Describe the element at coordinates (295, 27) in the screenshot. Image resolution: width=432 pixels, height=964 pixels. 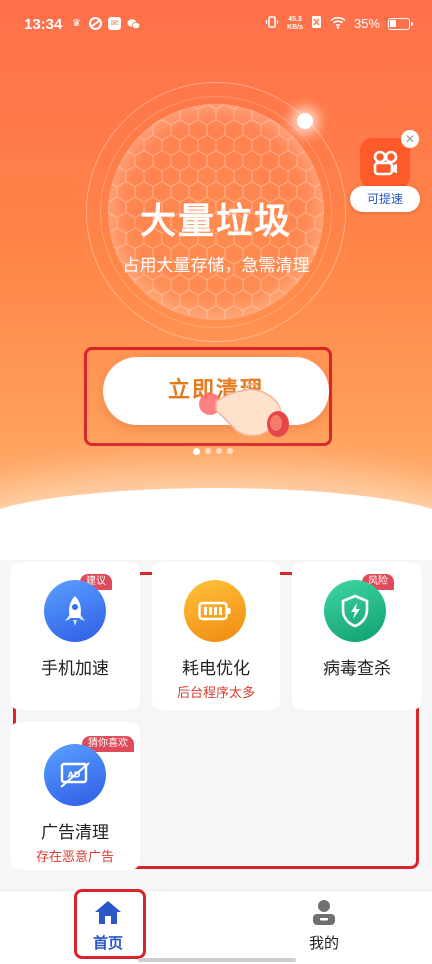
I see `net-speed-unit: KB/s` at that location.